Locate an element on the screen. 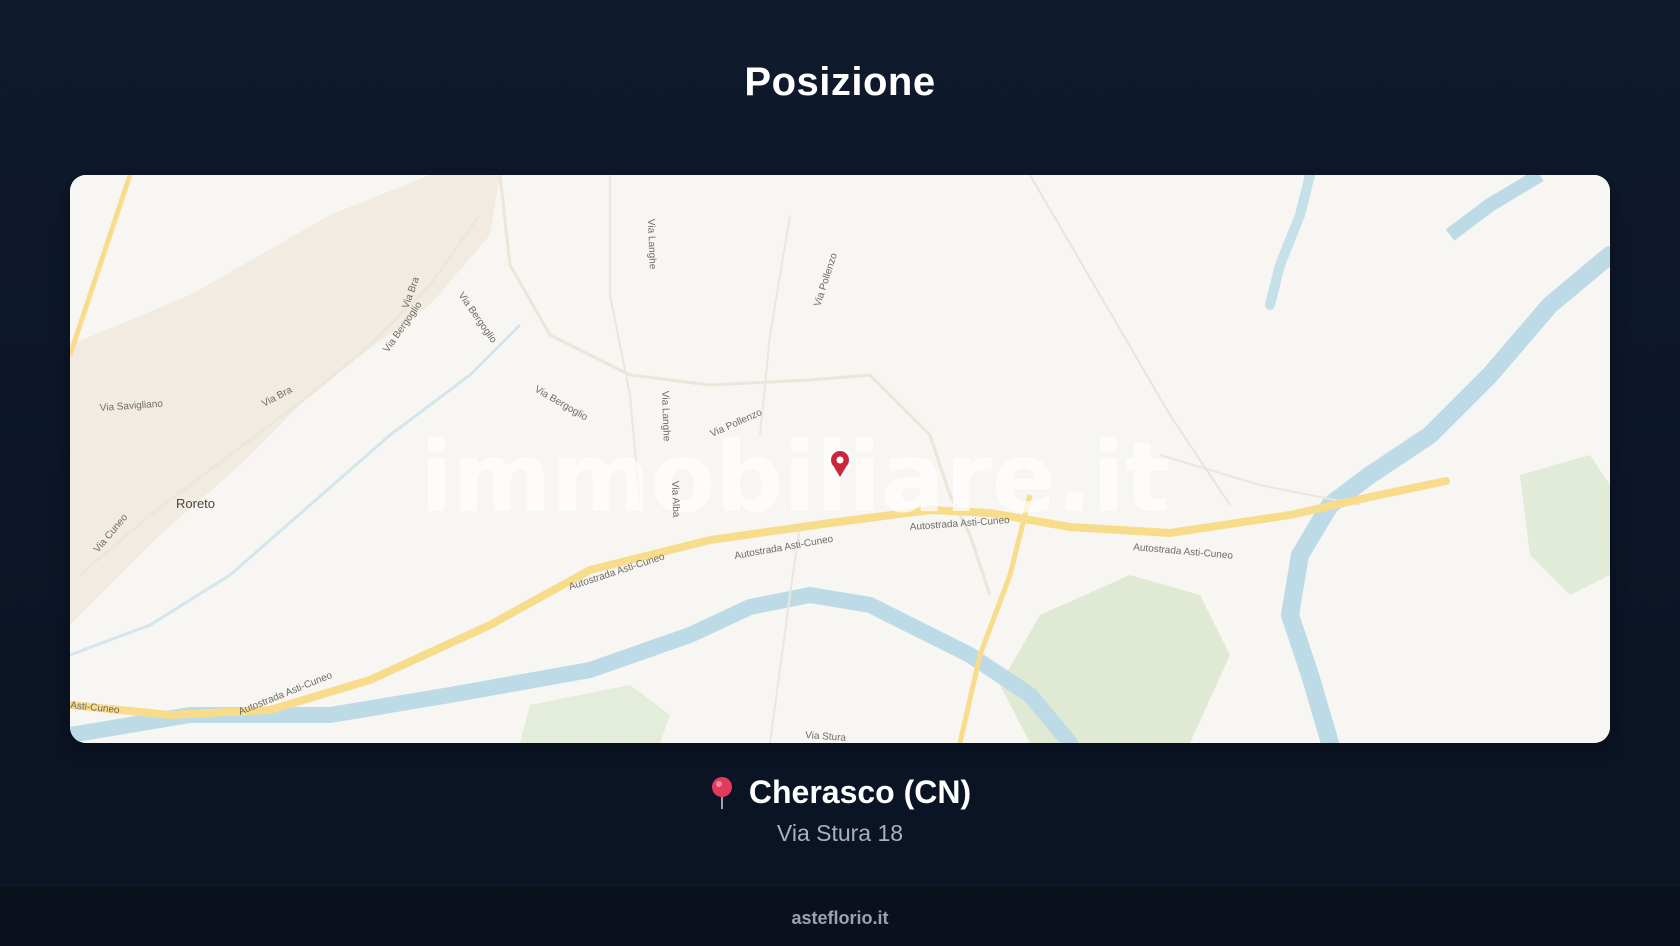 The width and height of the screenshot is (1680, 946). street-label: Via Stura is located at coordinates (826, 736).